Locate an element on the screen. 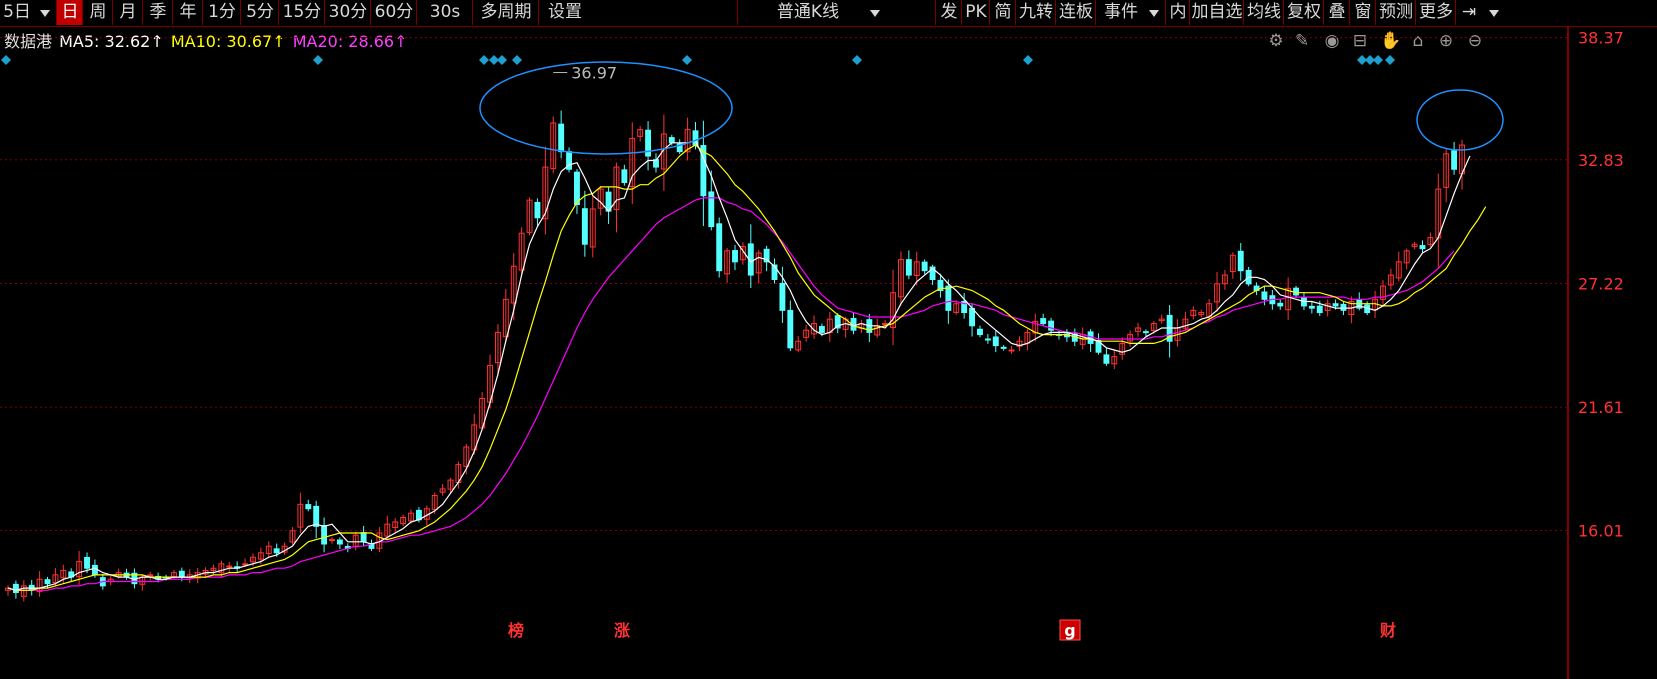 The width and height of the screenshot is (1657, 679). toolbar-button: 更多 is located at coordinates (1435, 12).